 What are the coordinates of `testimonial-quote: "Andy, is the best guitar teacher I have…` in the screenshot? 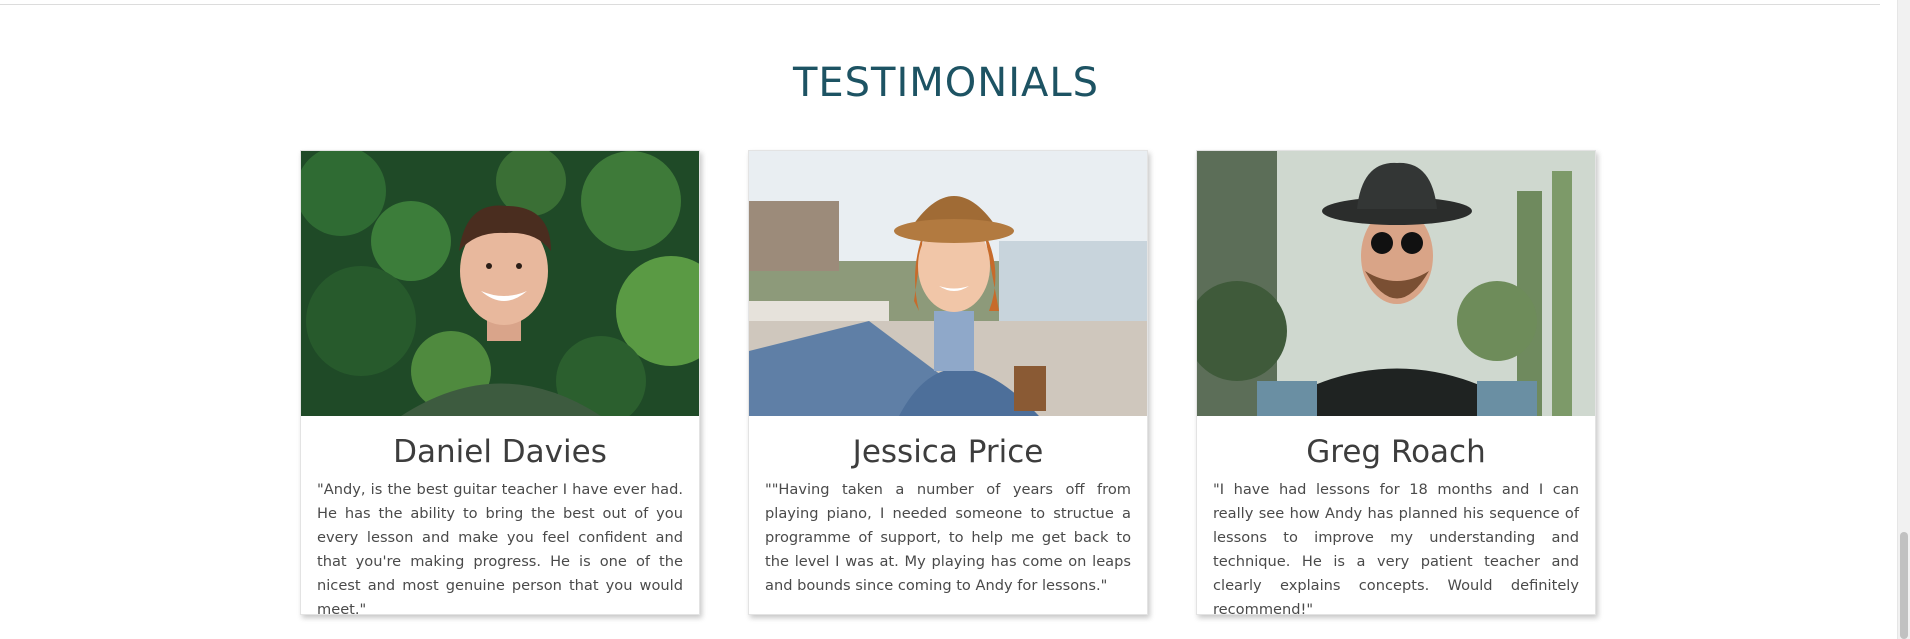 It's located at (500, 549).